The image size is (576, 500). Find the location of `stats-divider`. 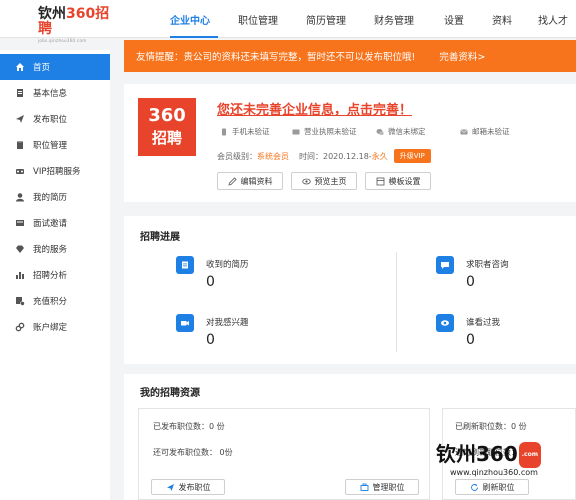

stats-divider is located at coordinates (396, 302).